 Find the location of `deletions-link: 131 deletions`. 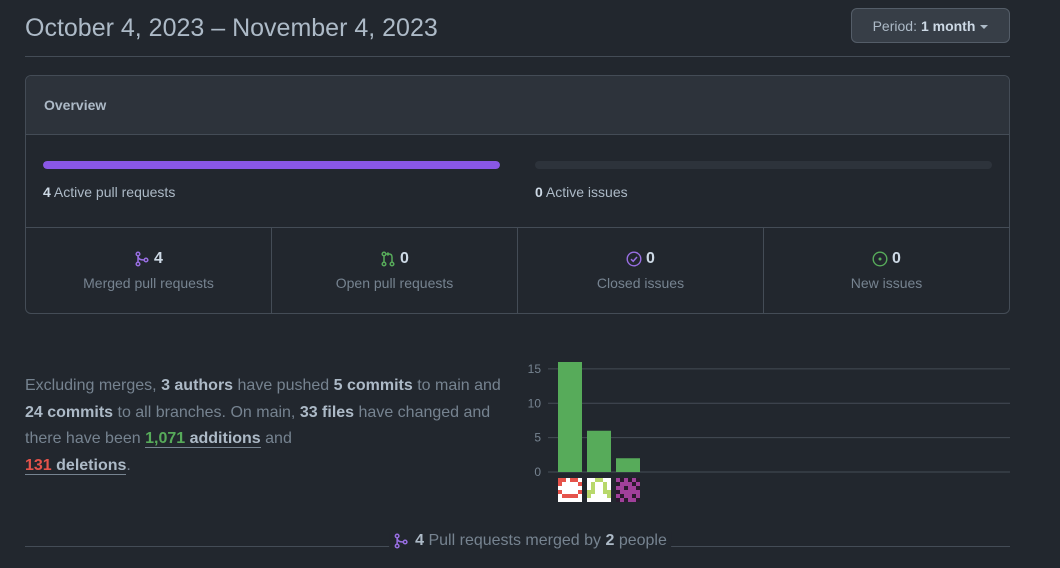

deletions-link: 131 deletions is located at coordinates (76, 465).